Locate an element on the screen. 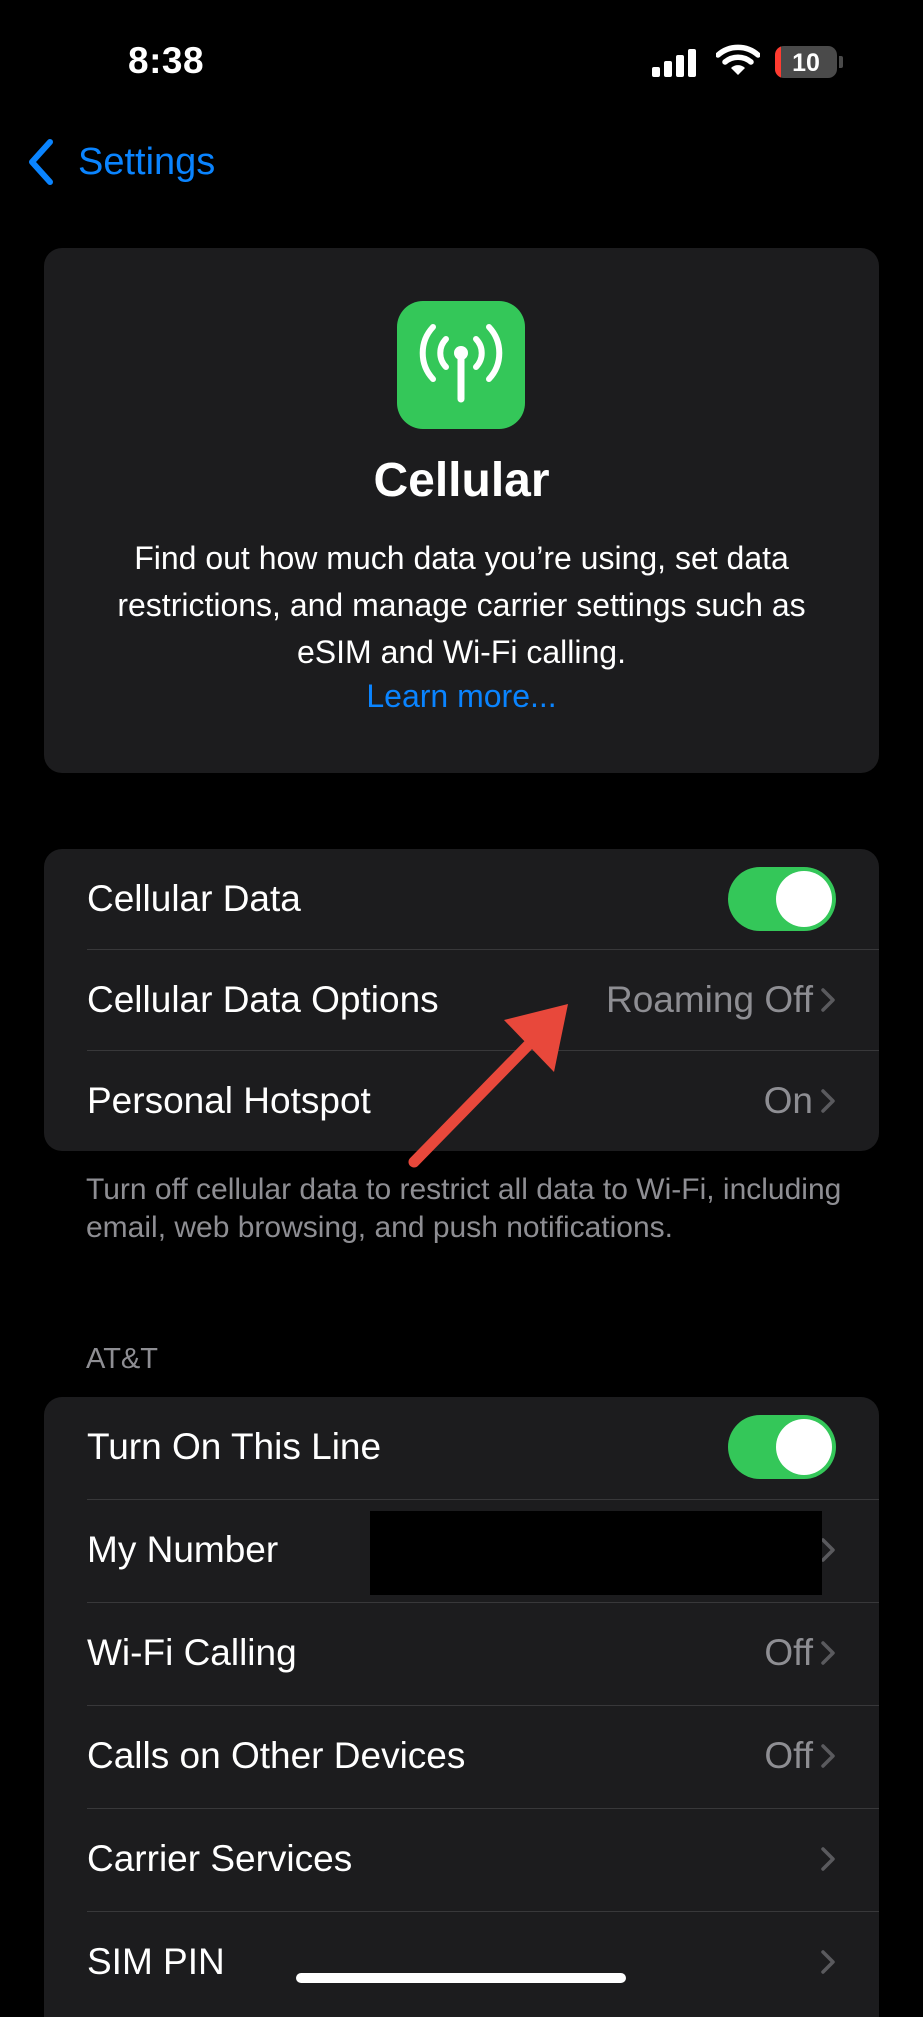 This screenshot has height=2017, width=923. status-bar: 8:38 10 is located at coordinates (461, 60).